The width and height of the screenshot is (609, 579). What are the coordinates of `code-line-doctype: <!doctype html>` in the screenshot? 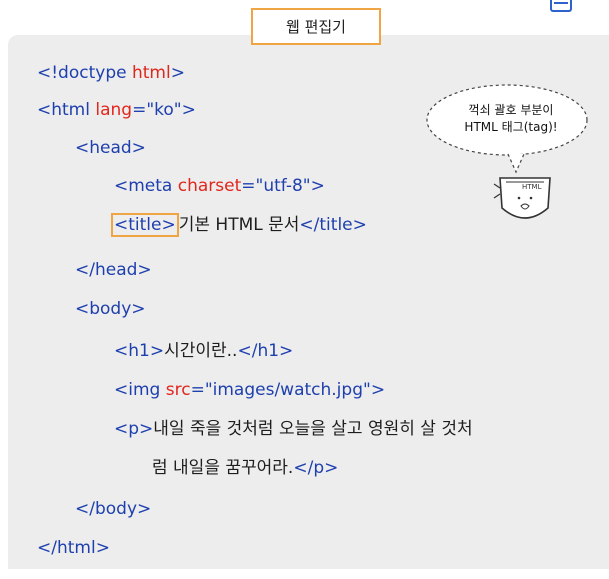 It's located at (111, 73).